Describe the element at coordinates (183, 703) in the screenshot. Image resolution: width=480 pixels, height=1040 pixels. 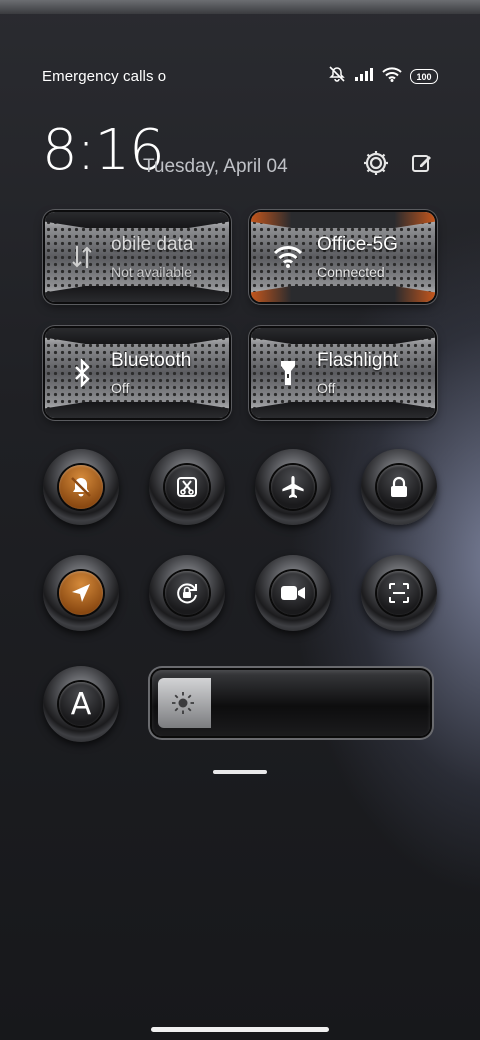
I see `sun-icon` at that location.